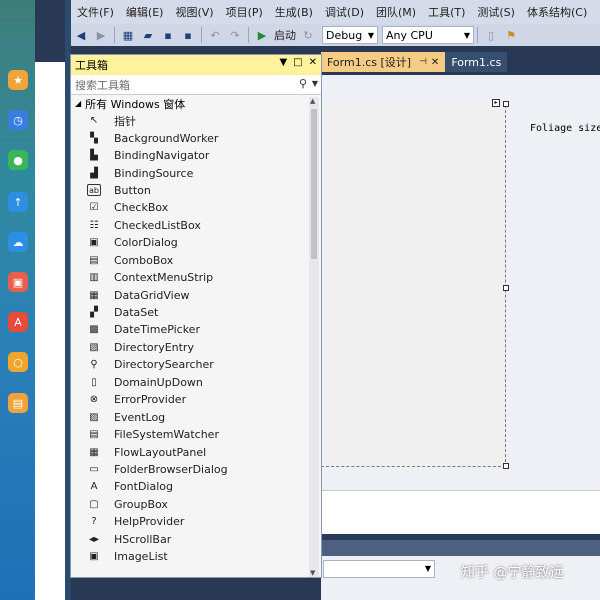  What do you see at coordinates (496, 103) in the screenshot?
I see `smart-tag-arrow-icon: ▸` at bounding box center [496, 103].